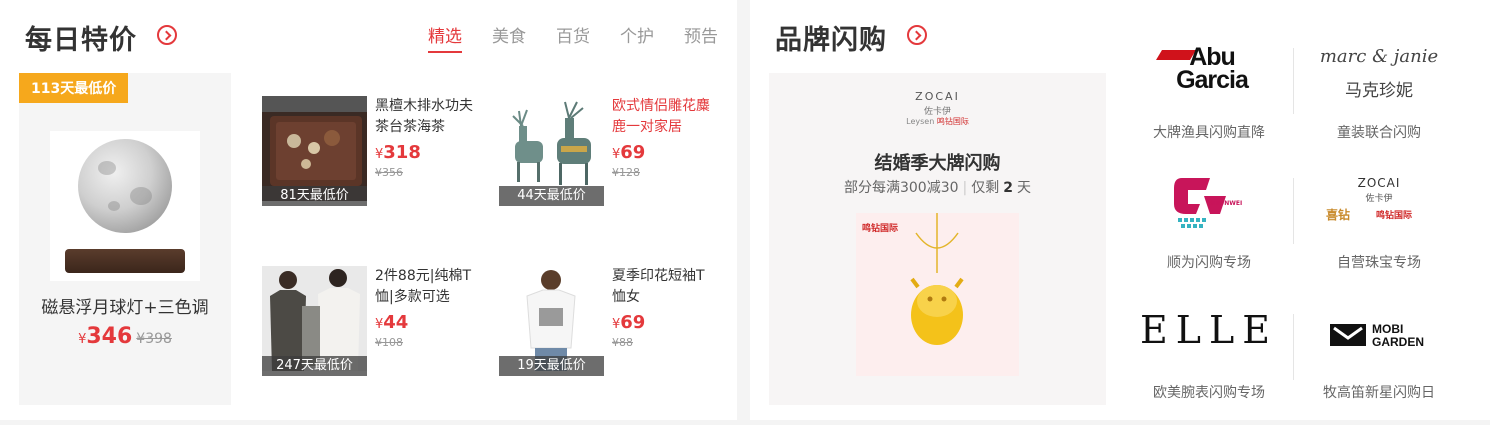 The image size is (1490, 425). I want to click on abu-garcia-logo-text: Abu Garcia, so click(1212, 68).